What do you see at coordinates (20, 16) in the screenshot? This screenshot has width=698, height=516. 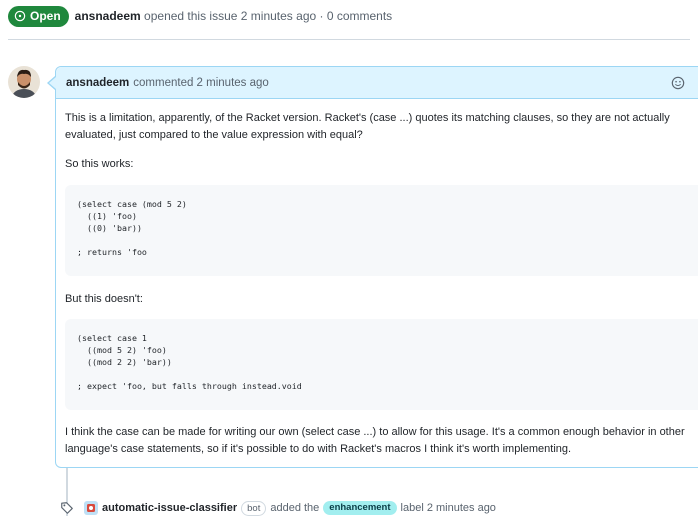 I see `issue-opened-icon` at bounding box center [20, 16].